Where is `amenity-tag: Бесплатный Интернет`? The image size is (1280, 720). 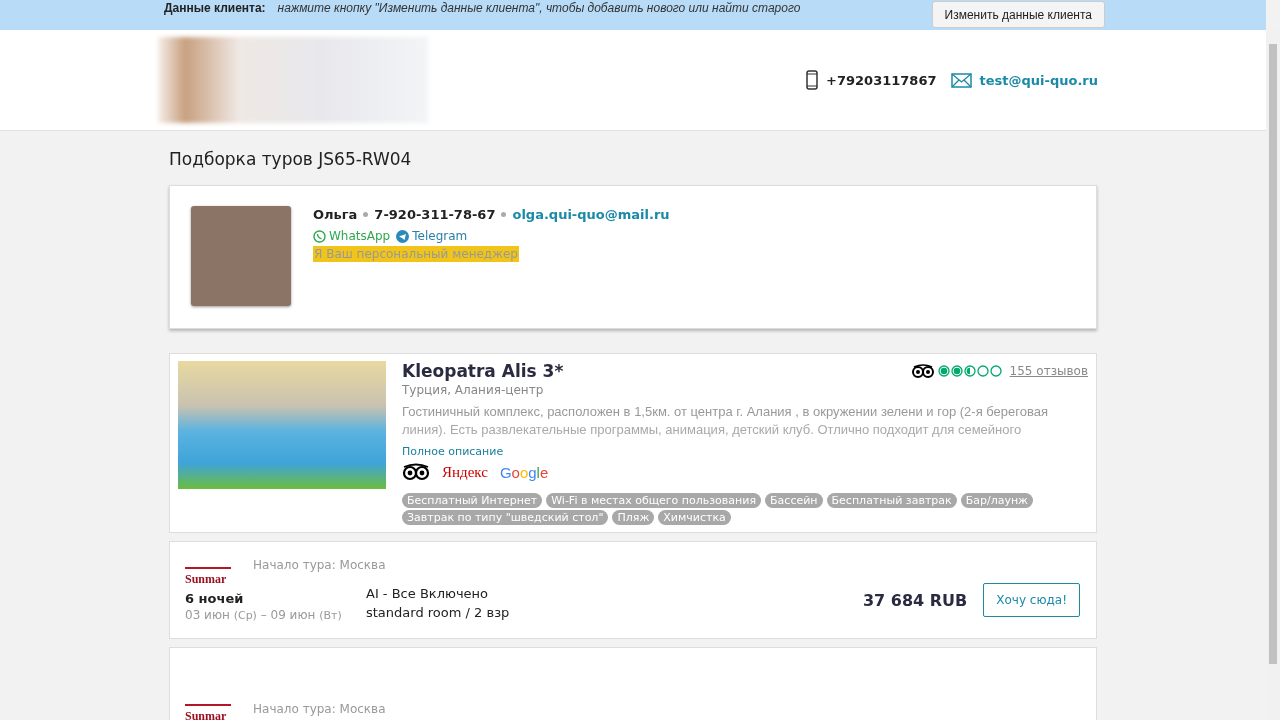 amenity-tag: Бесплатный Интернет is located at coordinates (472, 500).